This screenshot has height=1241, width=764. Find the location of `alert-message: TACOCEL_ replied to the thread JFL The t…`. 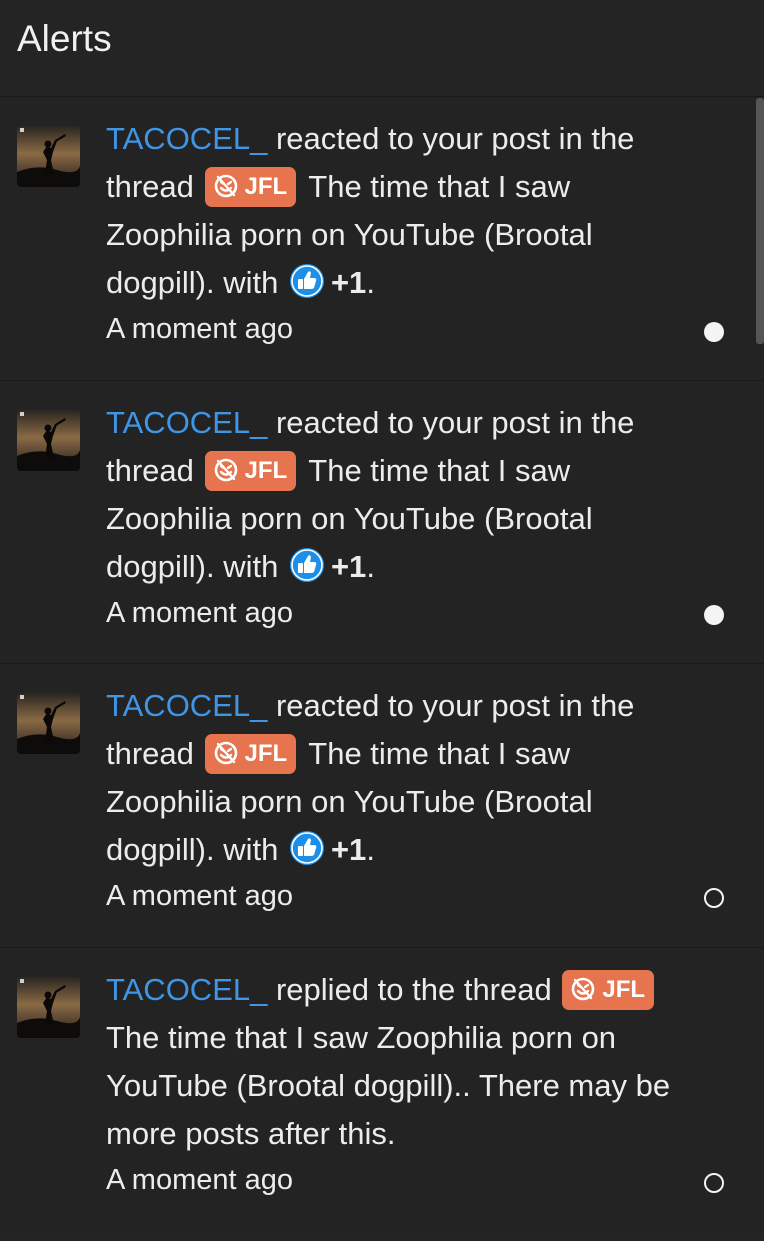

alert-message: TACOCEL_ replied to the thread JFL The t… is located at coordinates (405, 1062).